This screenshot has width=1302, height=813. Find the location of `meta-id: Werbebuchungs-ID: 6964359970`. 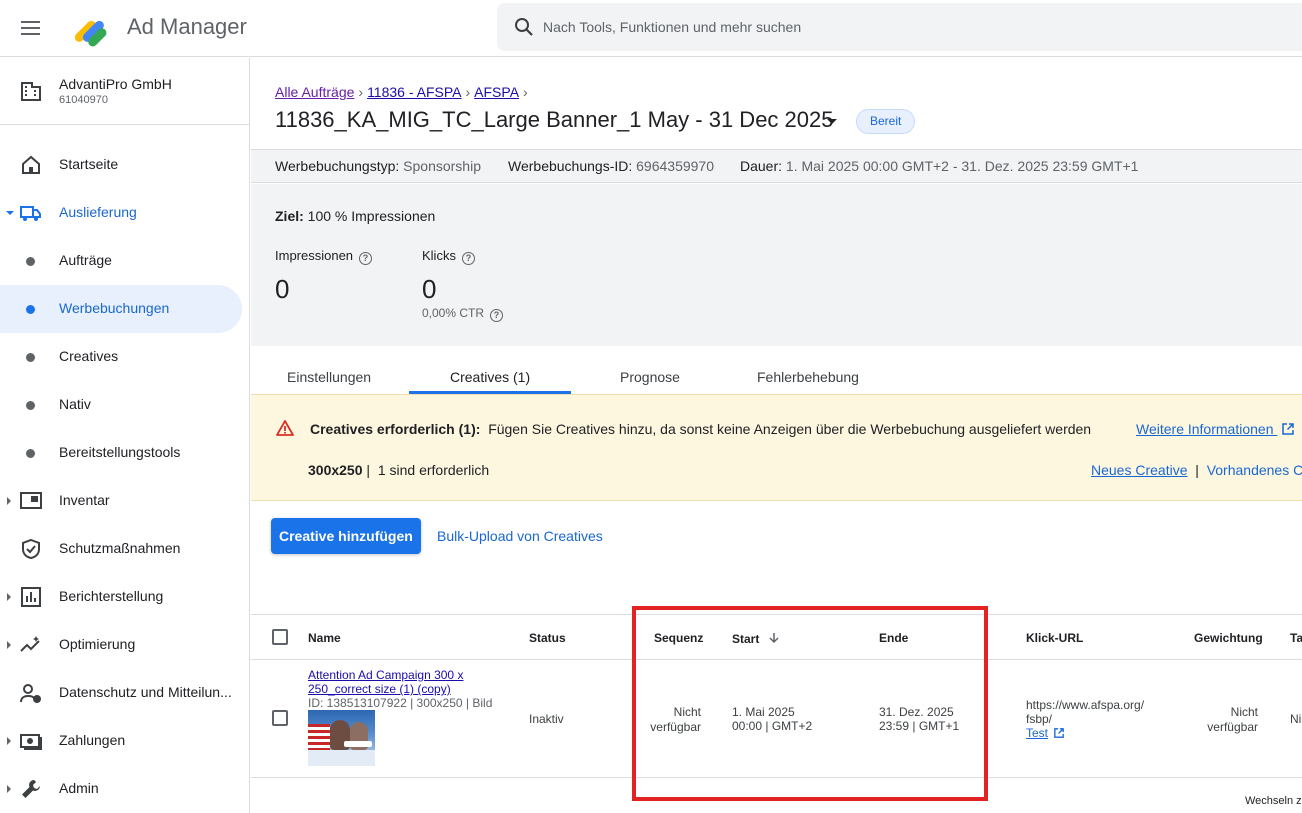

meta-id: Werbebuchungs-ID: 6964359970 is located at coordinates (611, 166).